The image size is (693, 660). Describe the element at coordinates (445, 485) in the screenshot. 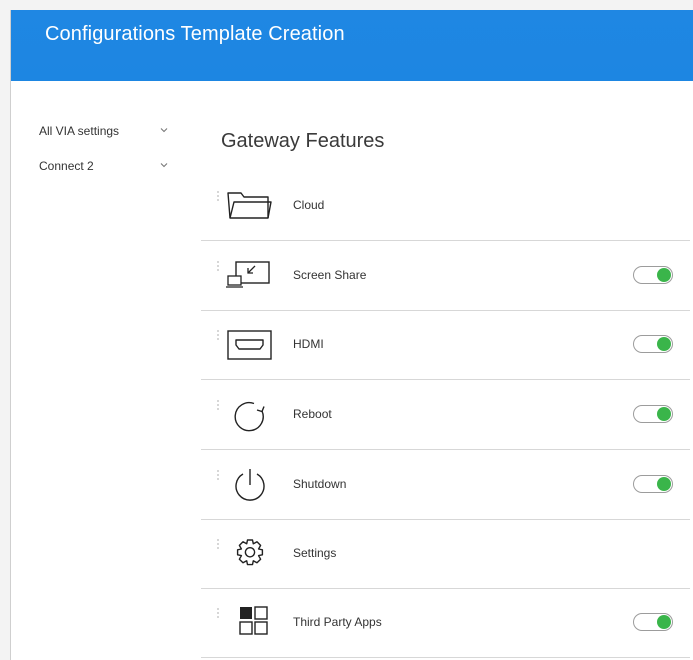

I see `feature-row-shutdown: Shutdown` at that location.